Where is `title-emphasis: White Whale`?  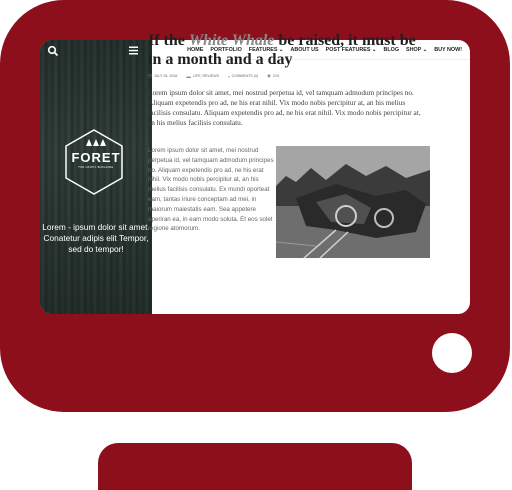
title-emphasis: White Whale is located at coordinates (231, 40).